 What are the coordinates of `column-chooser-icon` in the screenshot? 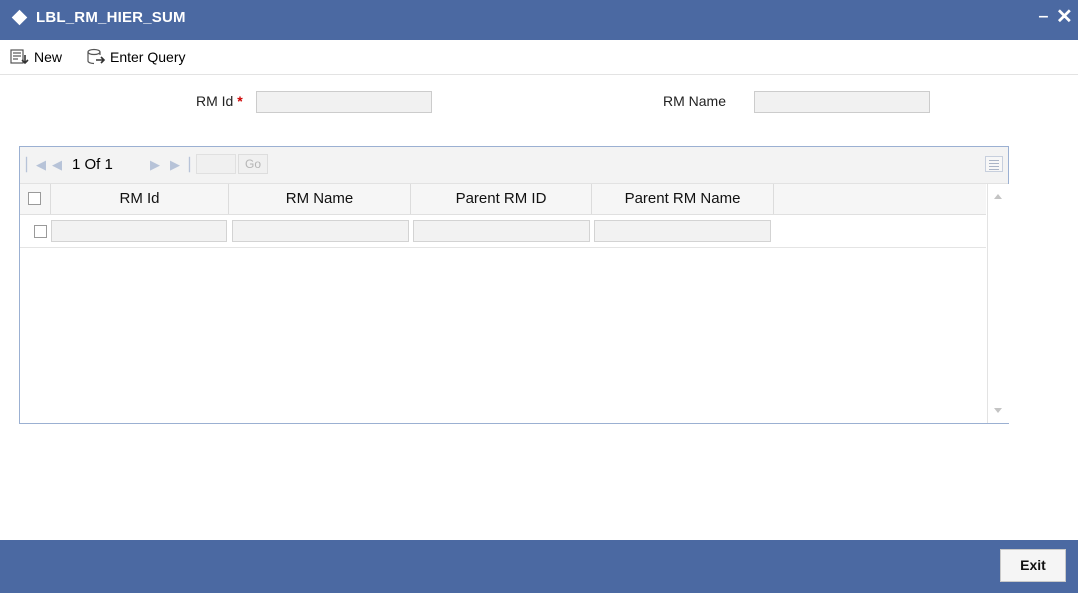 It's located at (994, 164).